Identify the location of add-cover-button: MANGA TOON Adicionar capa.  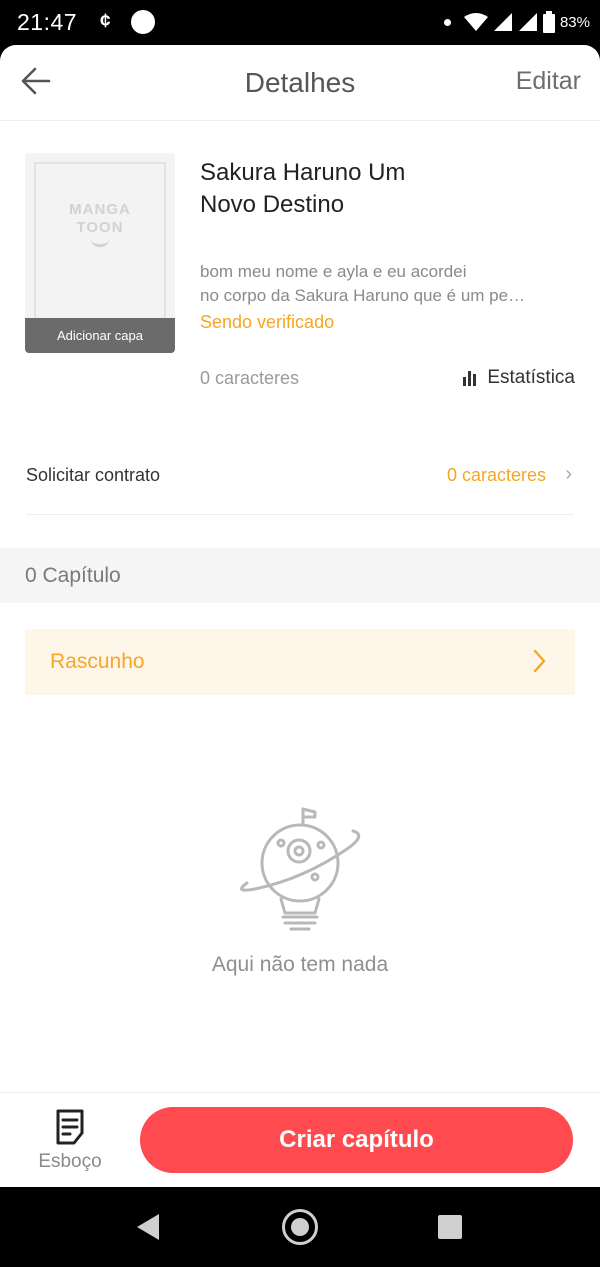
(100, 253).